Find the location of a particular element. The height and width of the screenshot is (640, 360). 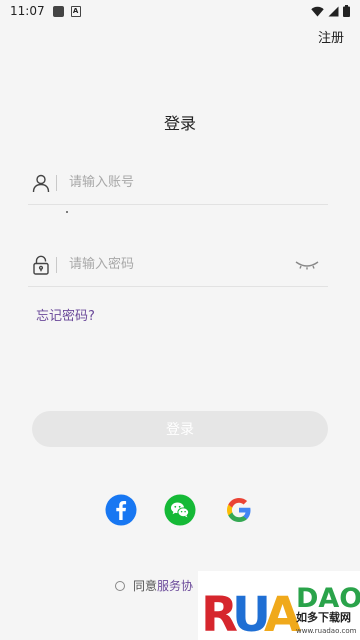

google-login-button is located at coordinates (239, 510).